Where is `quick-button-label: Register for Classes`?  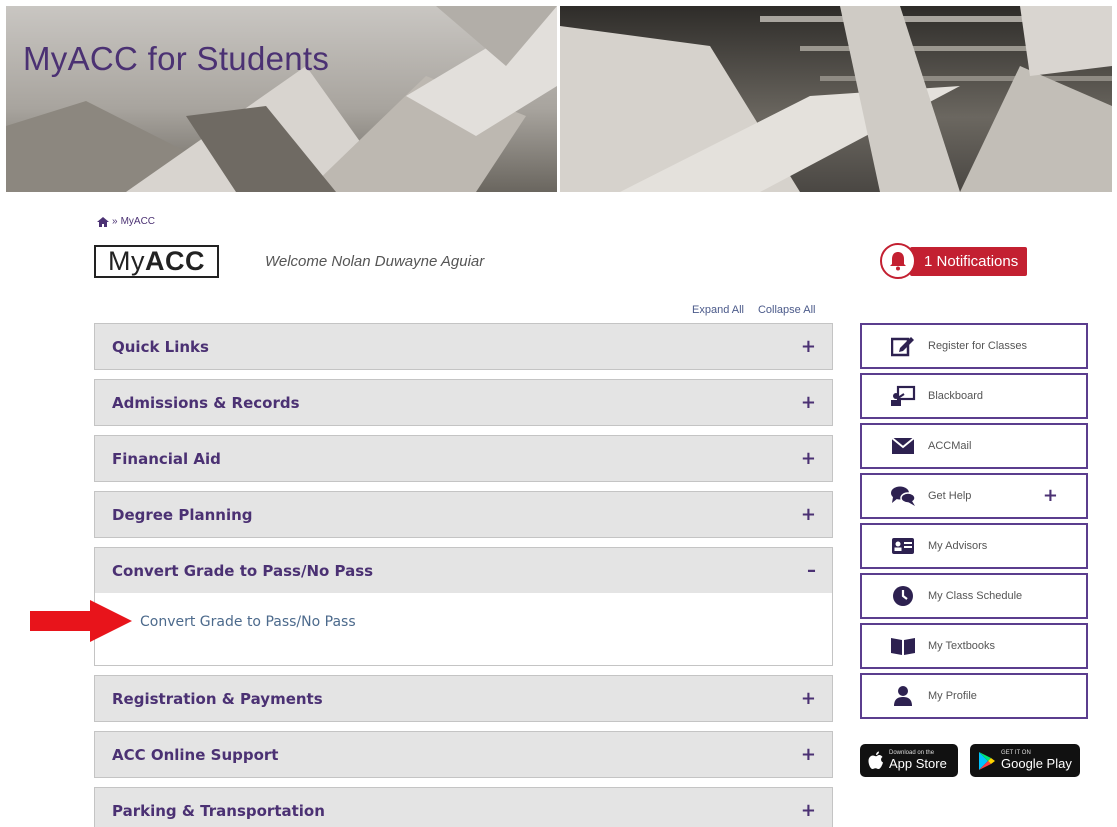 quick-button-label: Register for Classes is located at coordinates (978, 346).